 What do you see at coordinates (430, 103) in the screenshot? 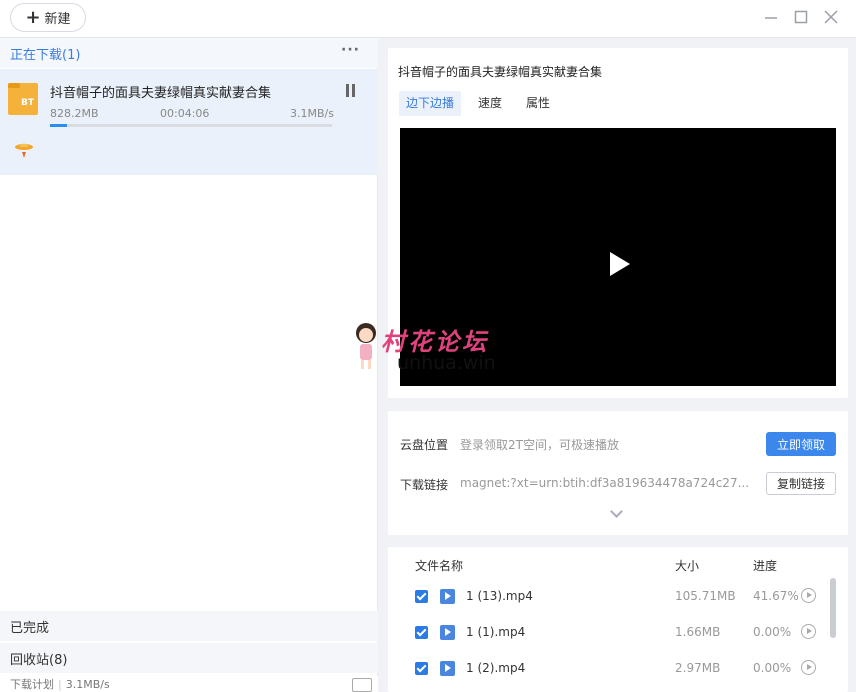
I see `tab-play-while-downloading: 边下边播` at bounding box center [430, 103].